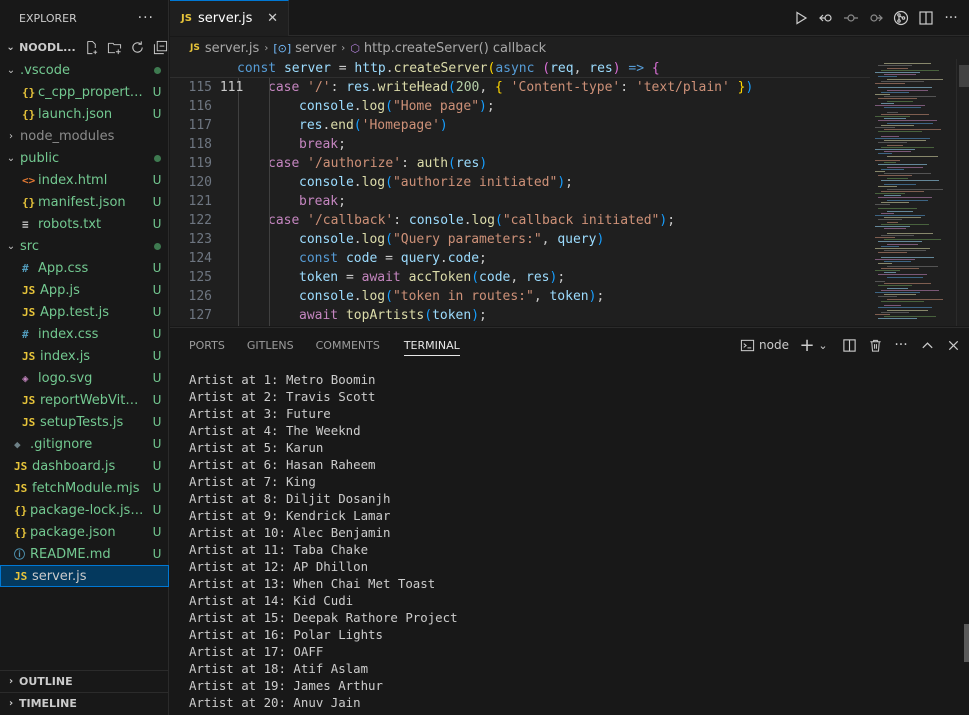 Image resolution: width=969 pixels, height=715 pixels. I want to click on breadcrumb-file: server.js, so click(232, 48).